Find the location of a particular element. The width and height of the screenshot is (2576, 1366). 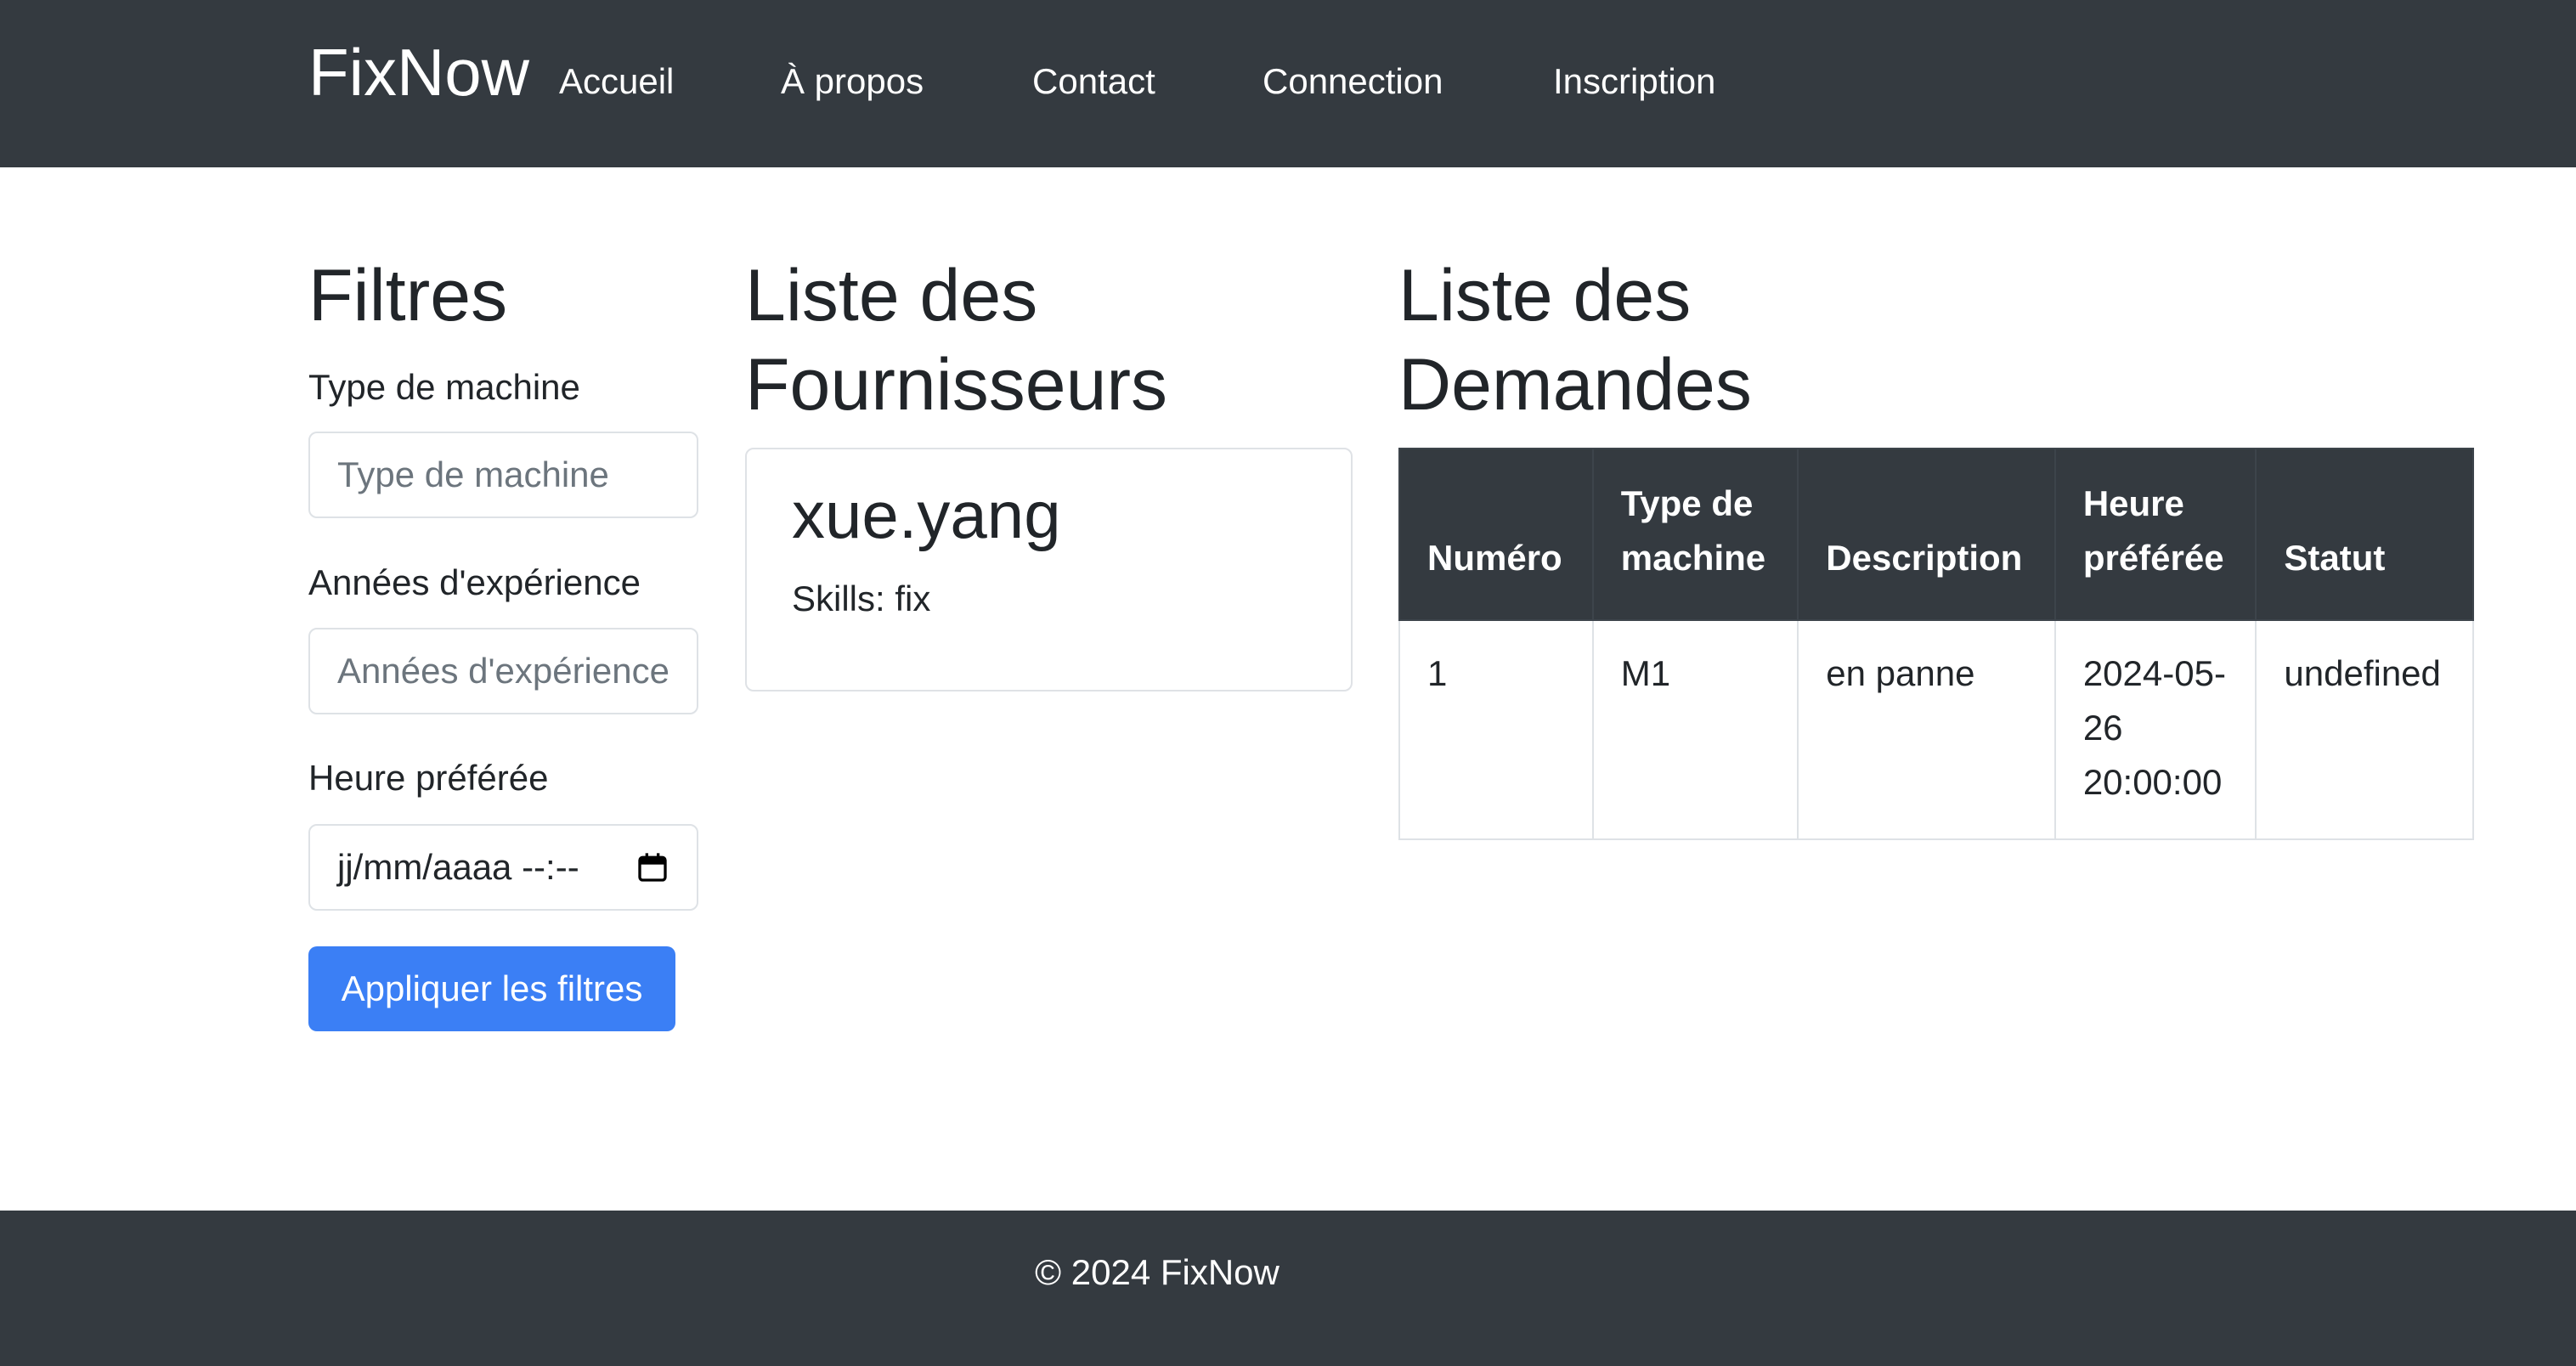

machine-type-label: Type de machine is located at coordinates (444, 387).